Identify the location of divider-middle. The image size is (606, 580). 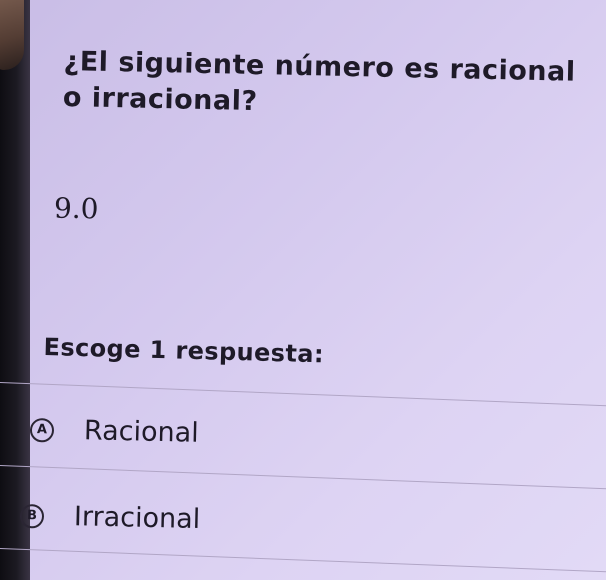
(303, 478).